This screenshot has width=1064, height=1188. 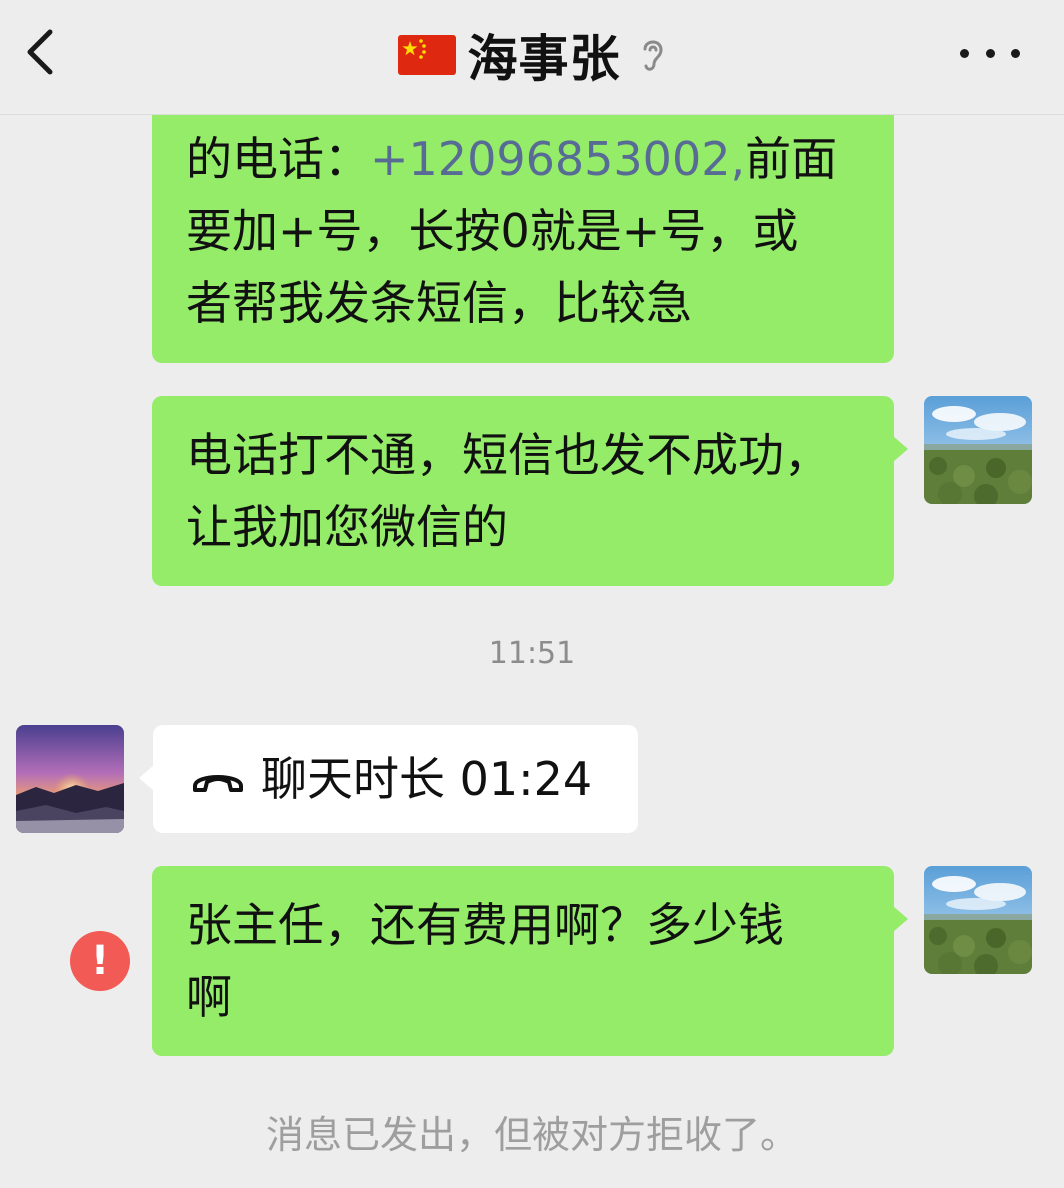 I want to click on system-notice: 消息已发出，但被对方拒收了。, so click(x=531, y=1135).